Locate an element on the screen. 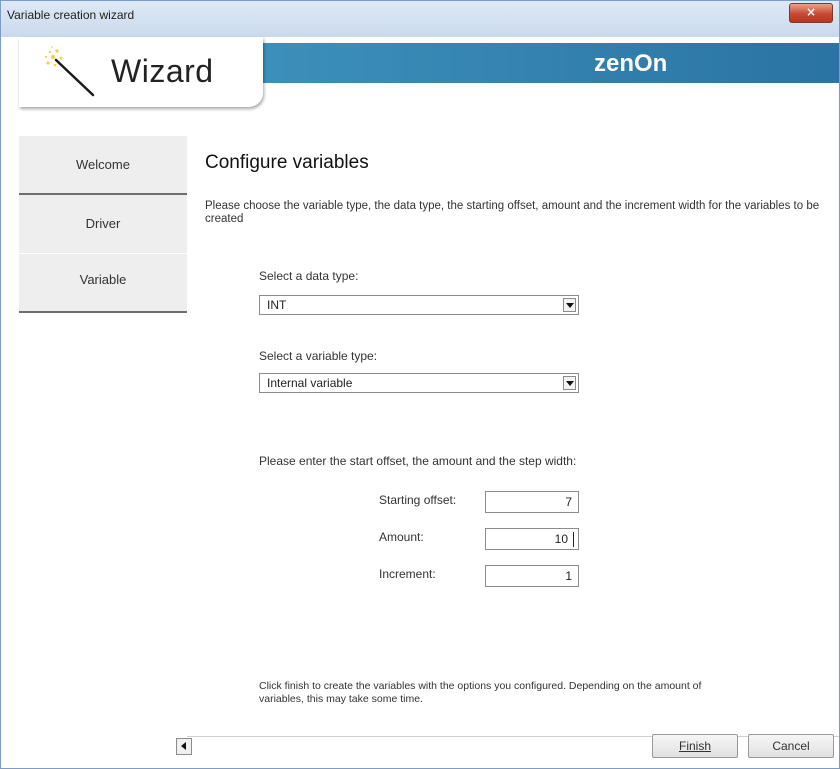 The image size is (840, 769). variable-type-select: Internal variable is located at coordinates (419, 383).